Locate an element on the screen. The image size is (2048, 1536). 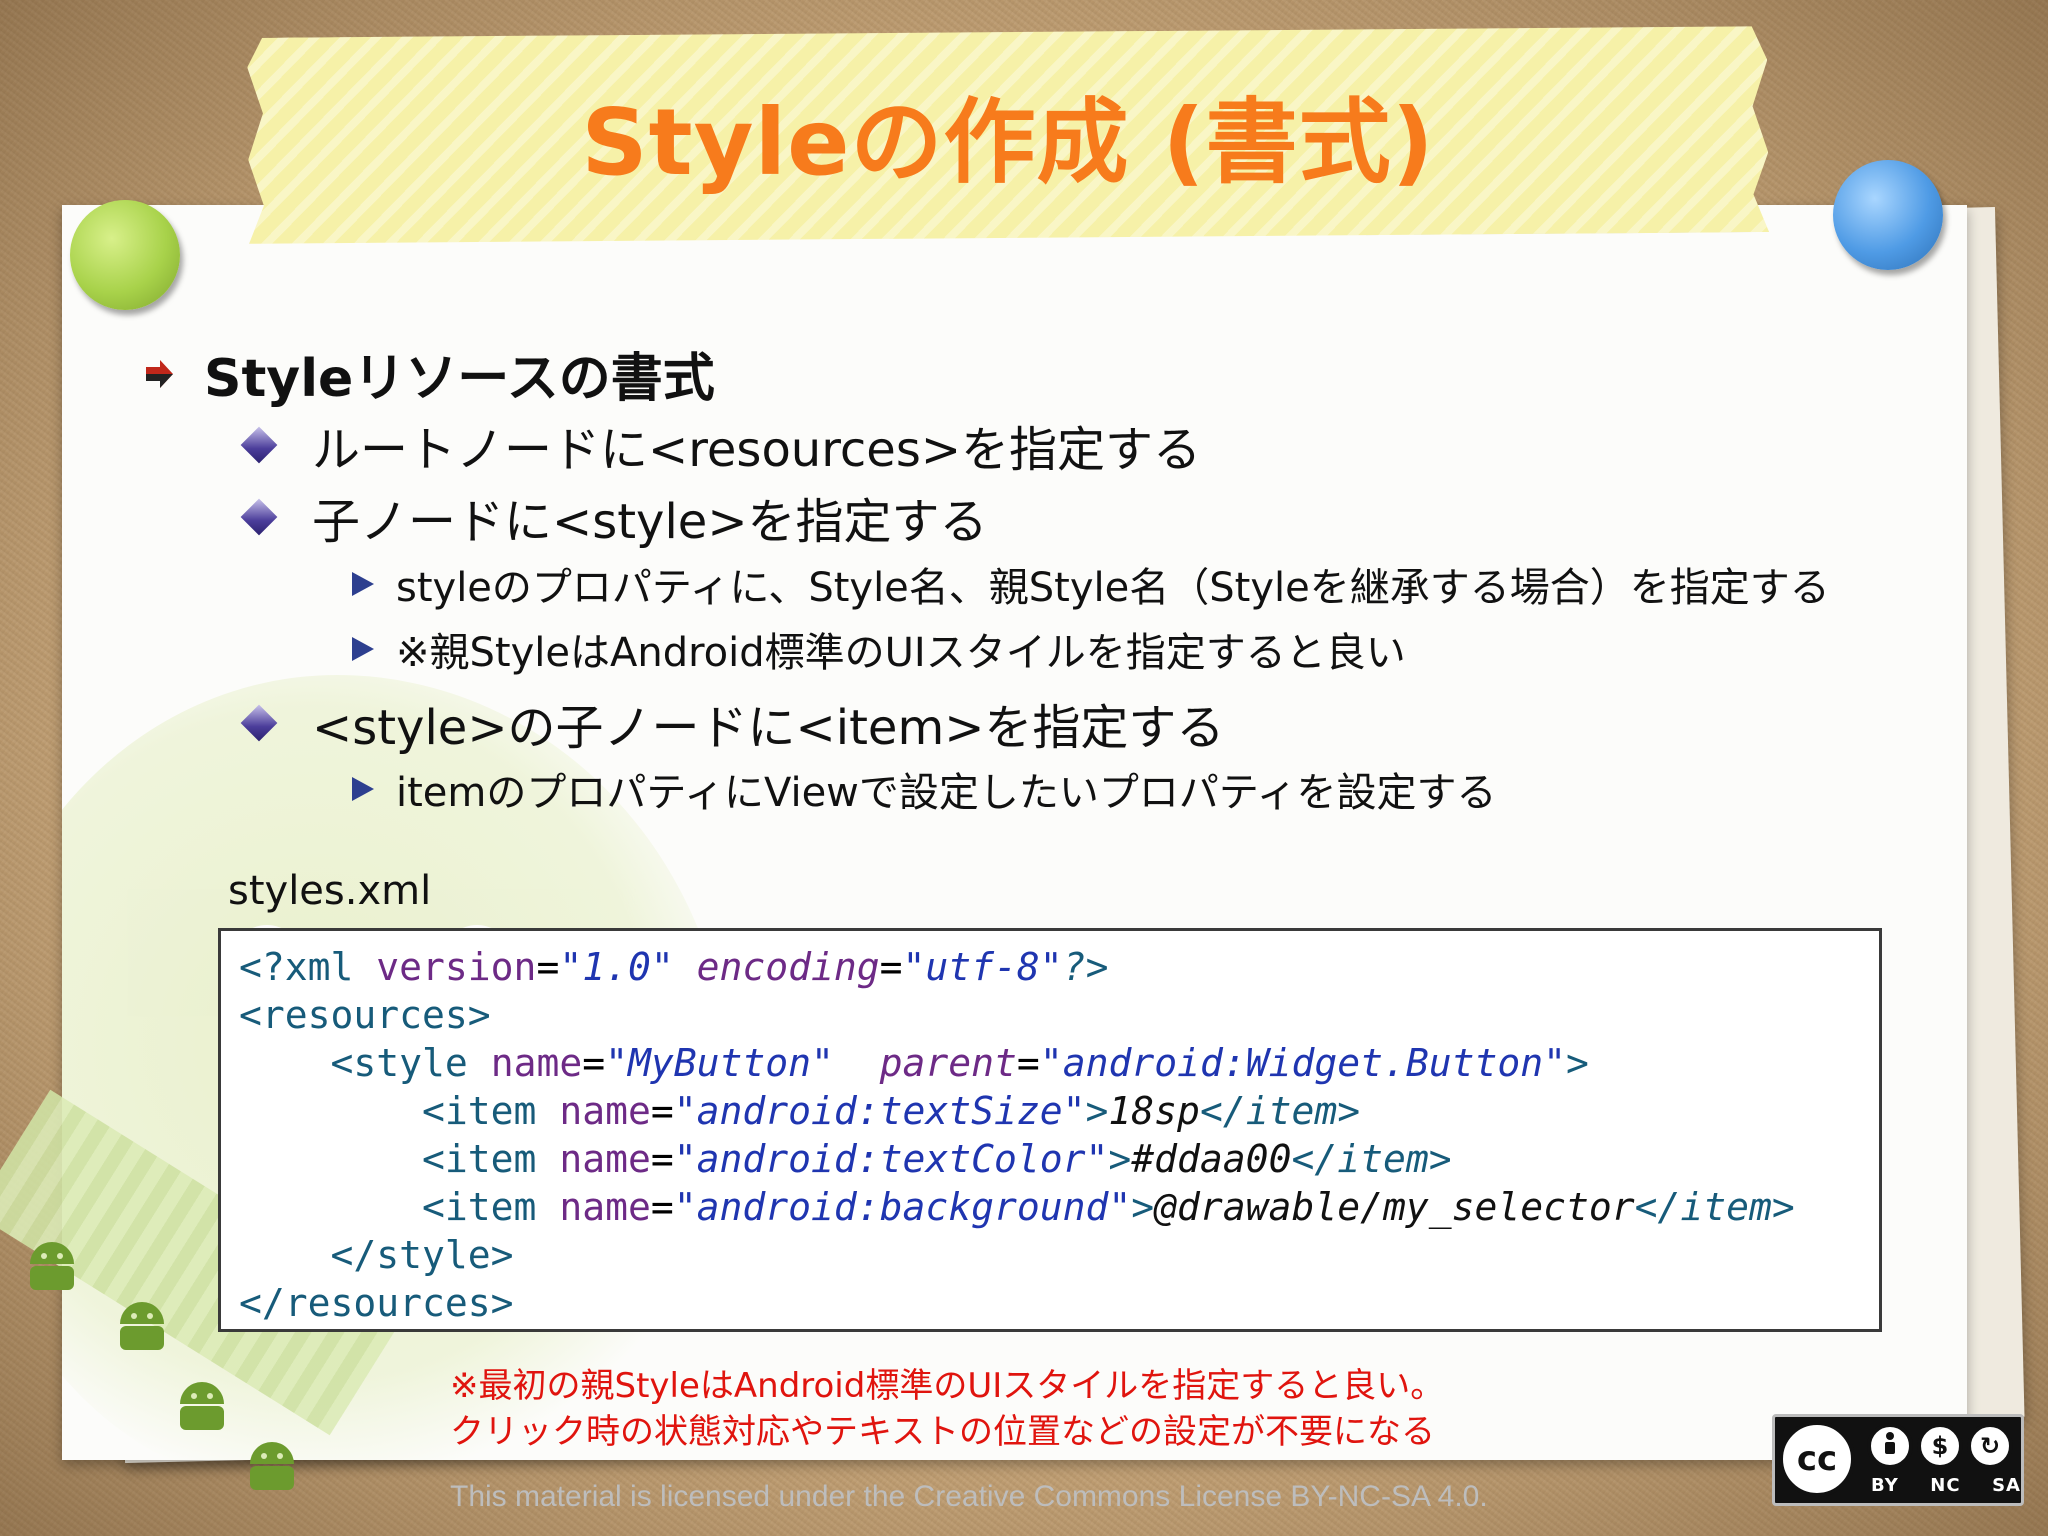
bullet-level3: itemのプロパティにViewで設定したいプロパティを設定する is located at coordinates (924, 789).